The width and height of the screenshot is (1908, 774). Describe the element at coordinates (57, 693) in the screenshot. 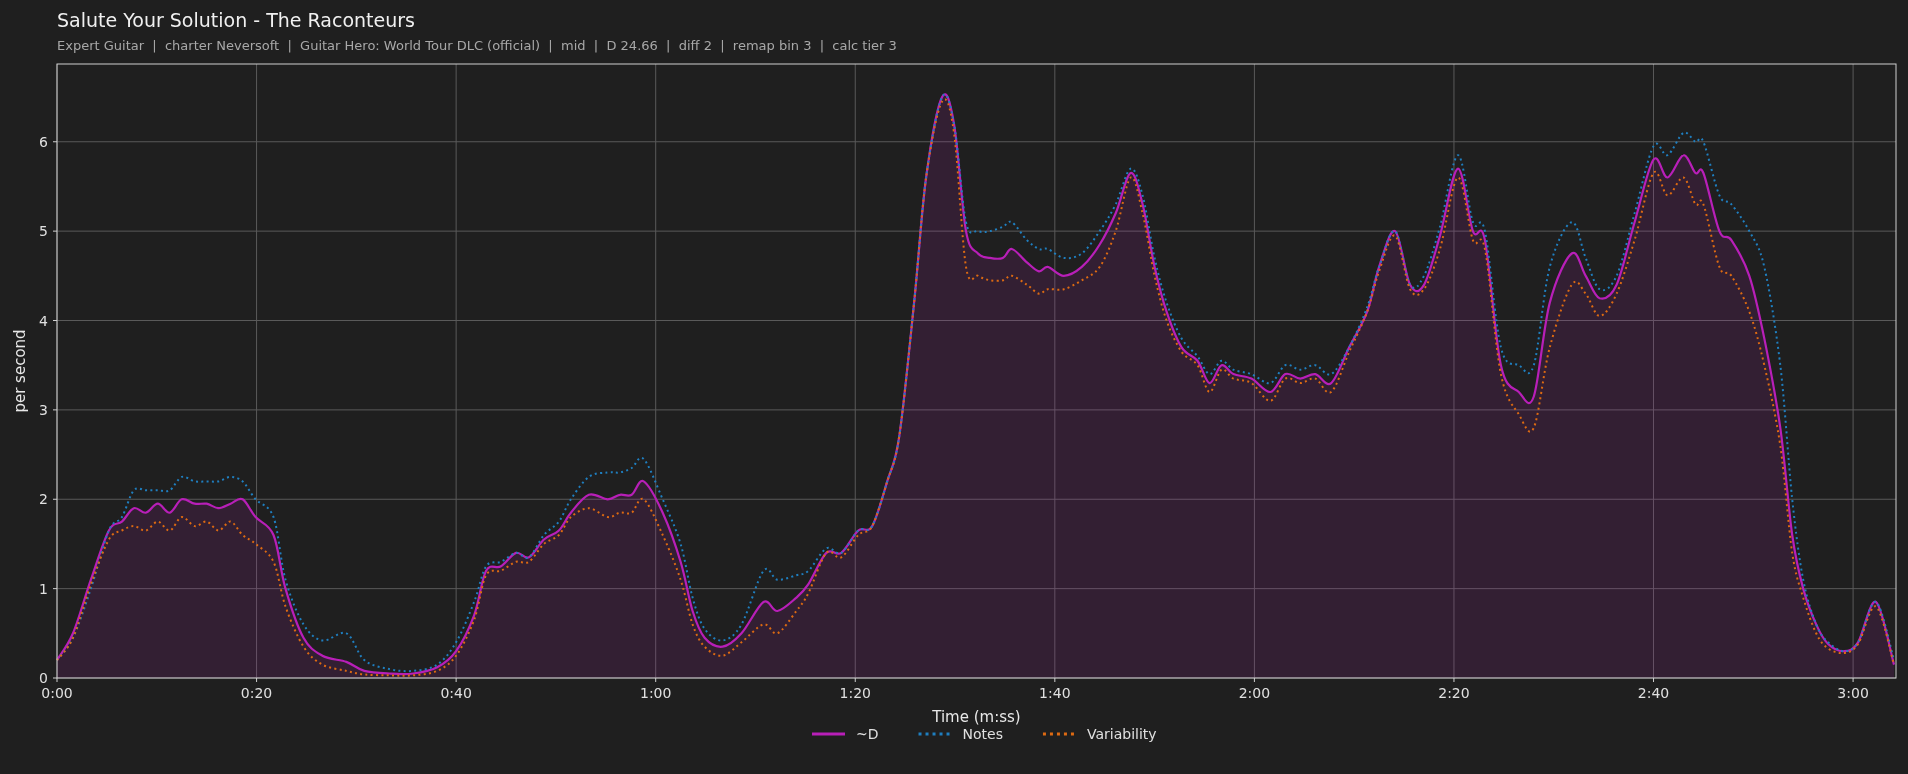

I see `x-tick-label: 0:00` at that location.